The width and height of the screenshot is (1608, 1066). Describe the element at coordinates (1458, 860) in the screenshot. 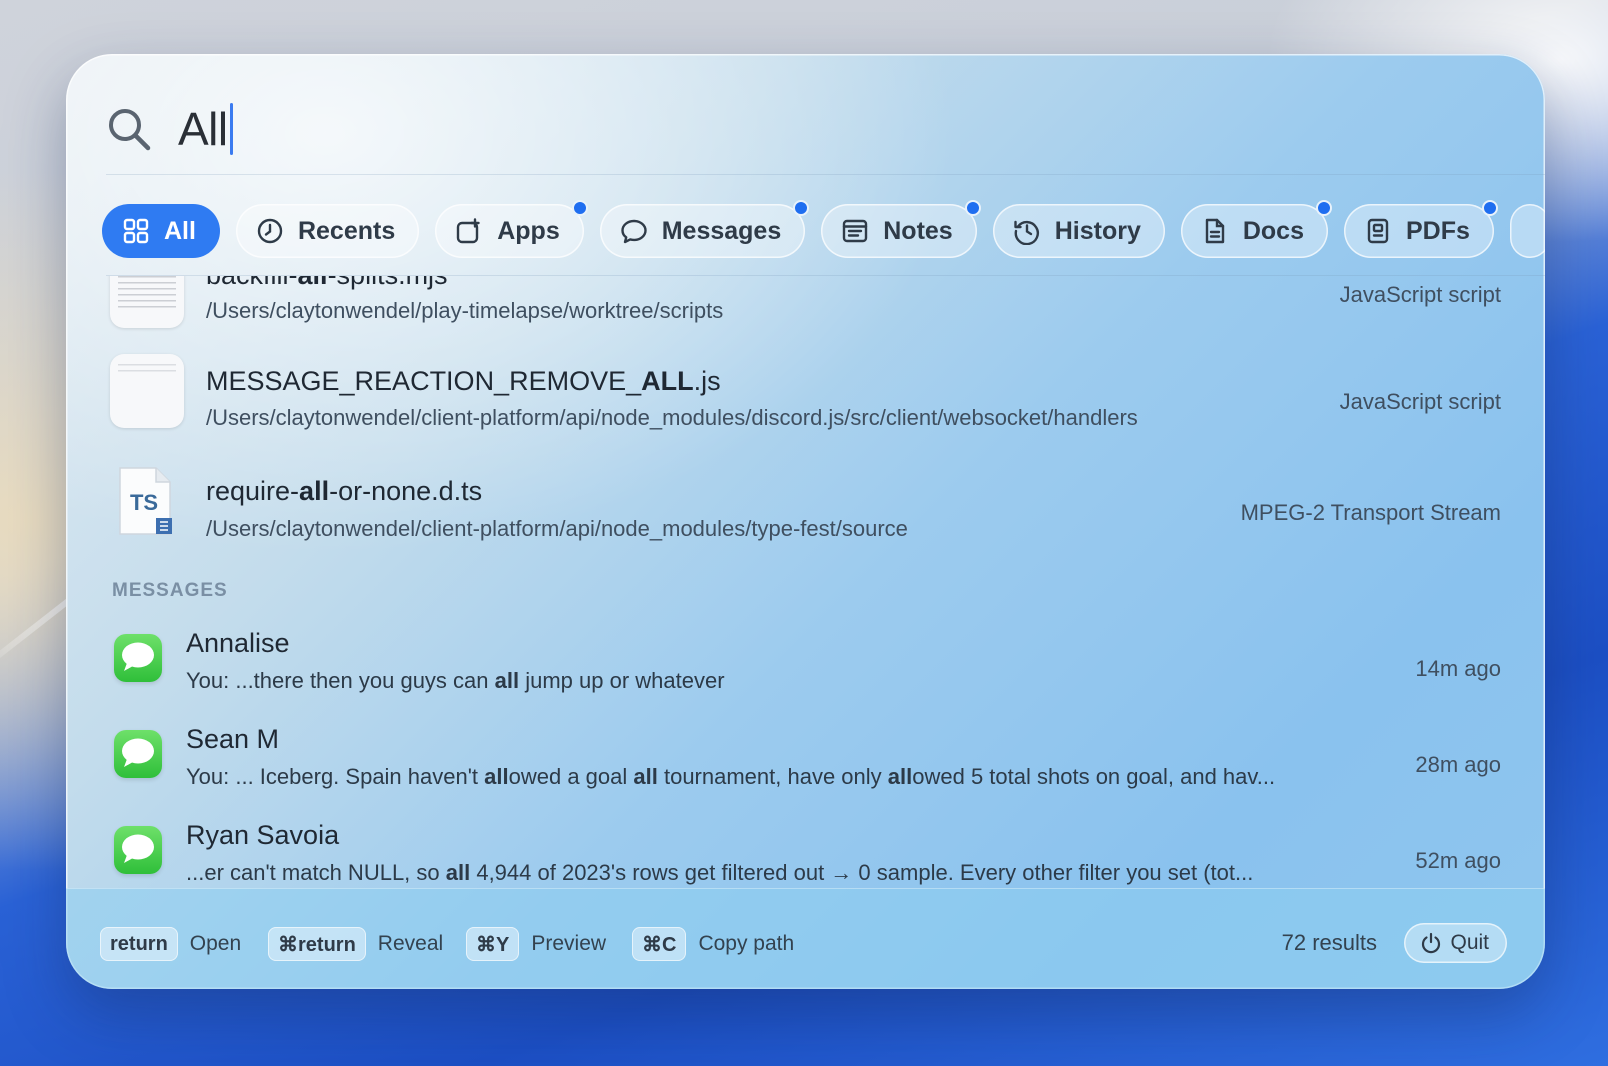

I see `message-time: 52m ago` at that location.